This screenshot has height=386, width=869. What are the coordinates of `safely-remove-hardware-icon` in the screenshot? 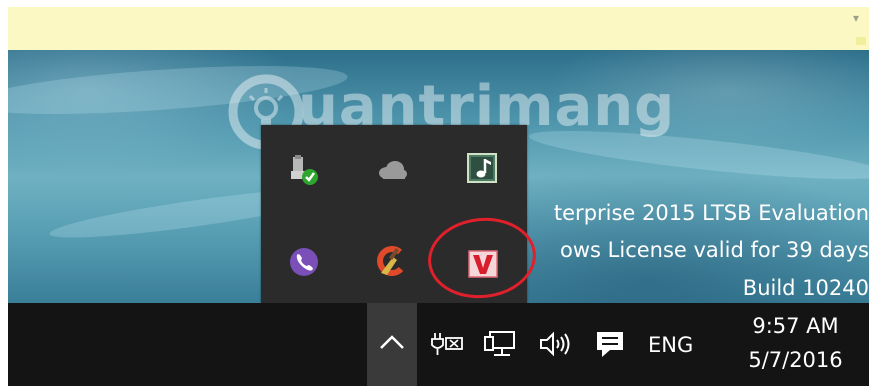 It's located at (304, 170).